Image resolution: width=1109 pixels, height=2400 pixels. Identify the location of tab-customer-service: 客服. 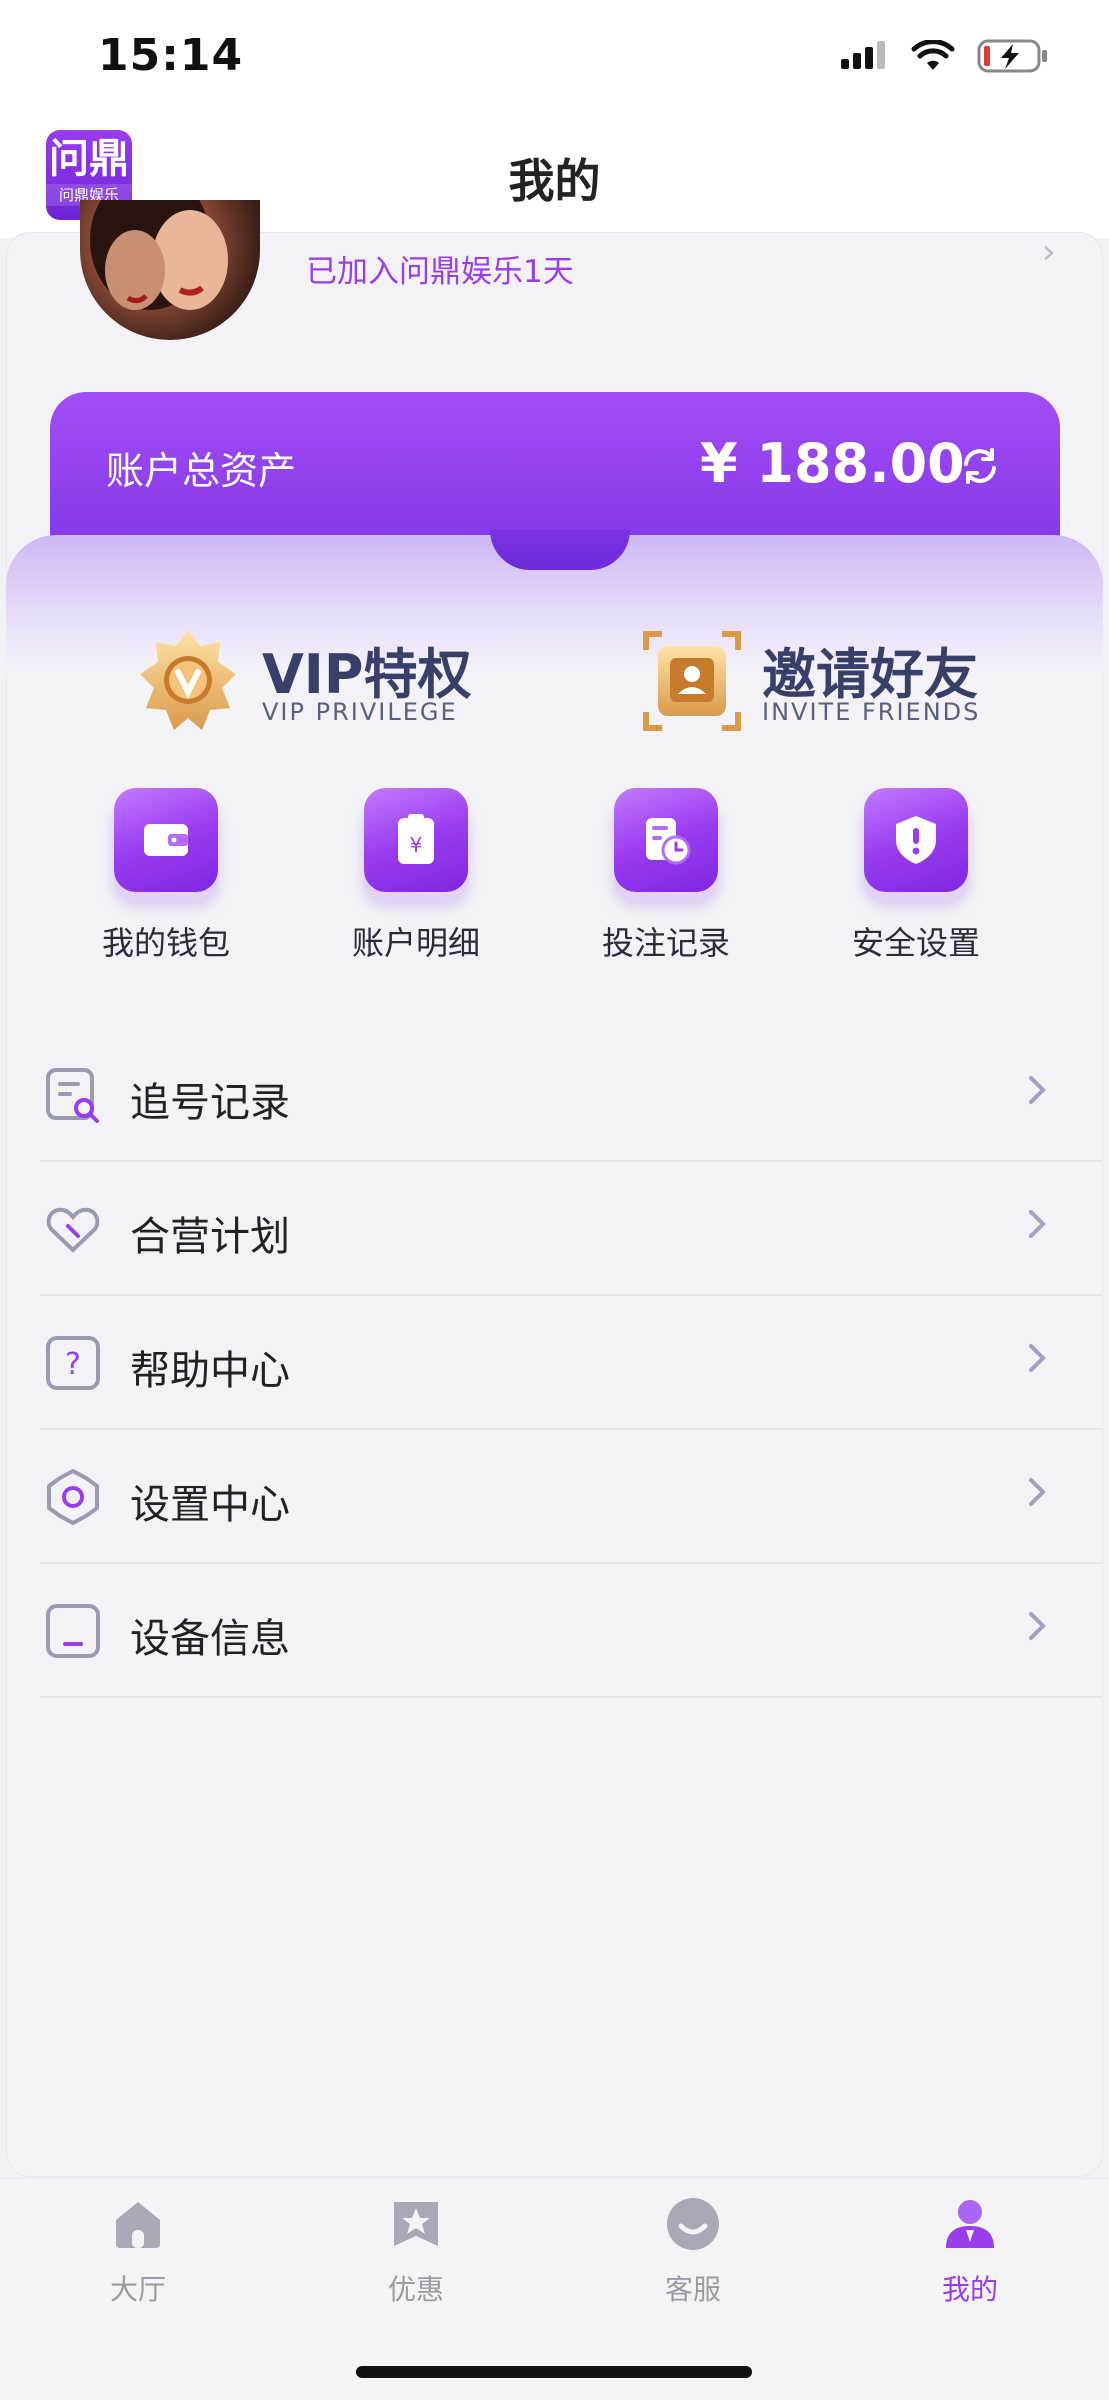
(693, 2252).